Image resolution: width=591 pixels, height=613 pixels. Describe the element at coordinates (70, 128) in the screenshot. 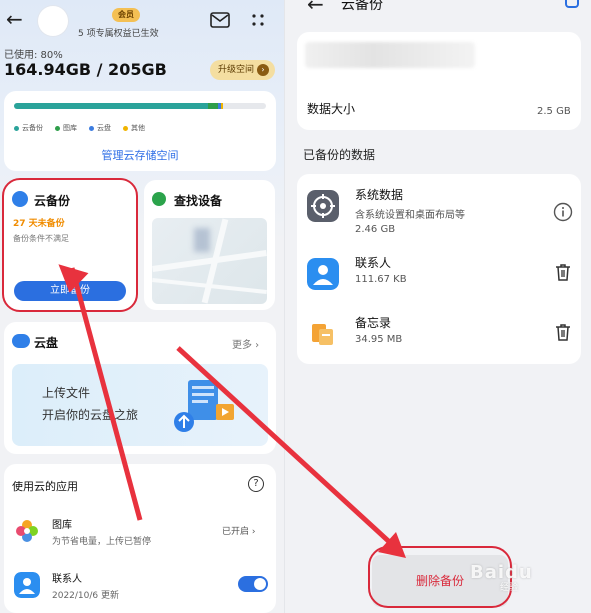

I see `legend-label: 图库` at that location.